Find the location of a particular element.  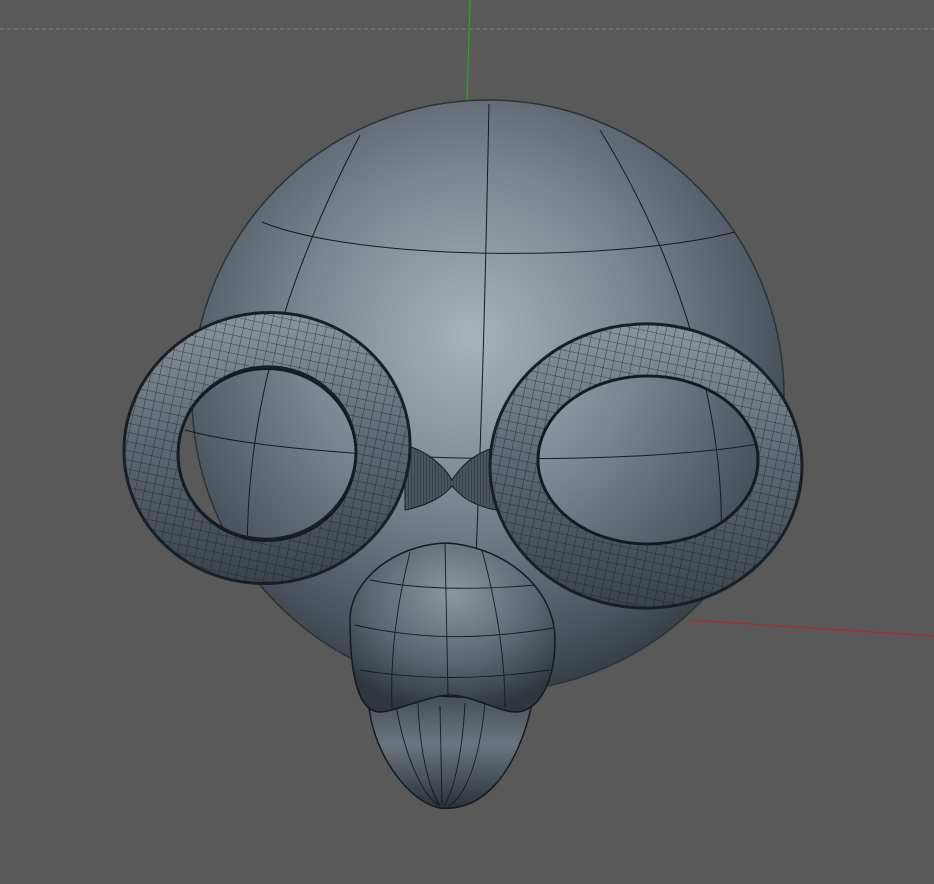

x-axis-line is located at coordinates (811, 628).